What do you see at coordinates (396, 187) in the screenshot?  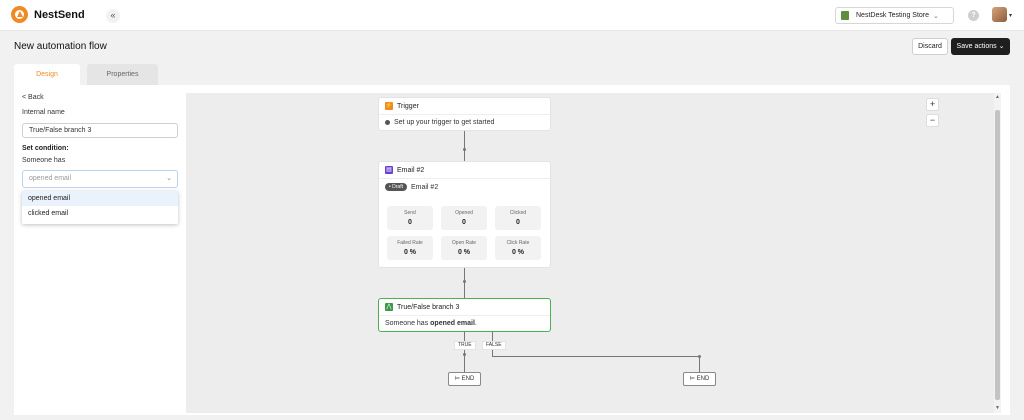 I see `draft-badge: • Draft` at bounding box center [396, 187].